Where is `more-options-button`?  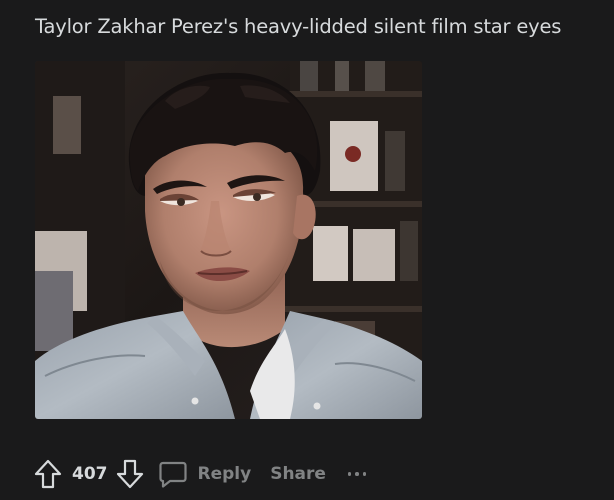 more-options-button is located at coordinates (357, 474).